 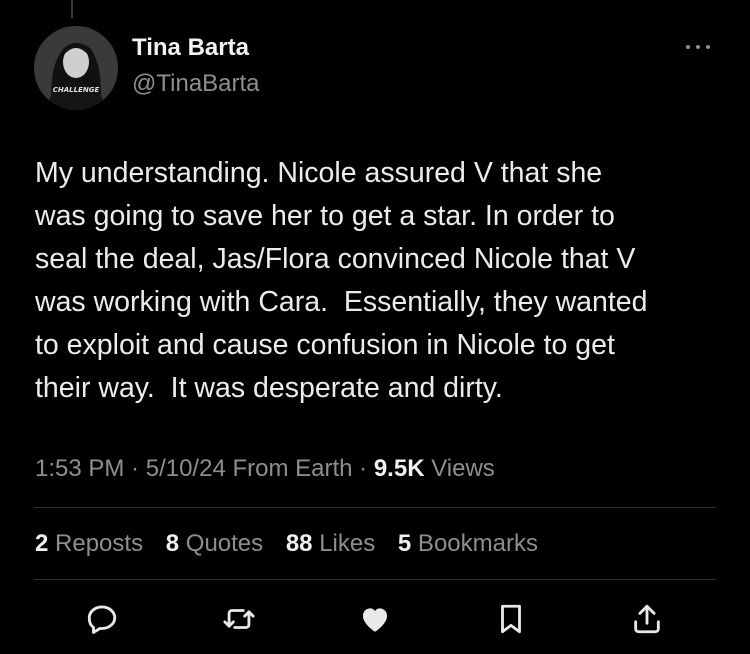 I want to click on reposts-label: Reposts, so click(x=96, y=543).